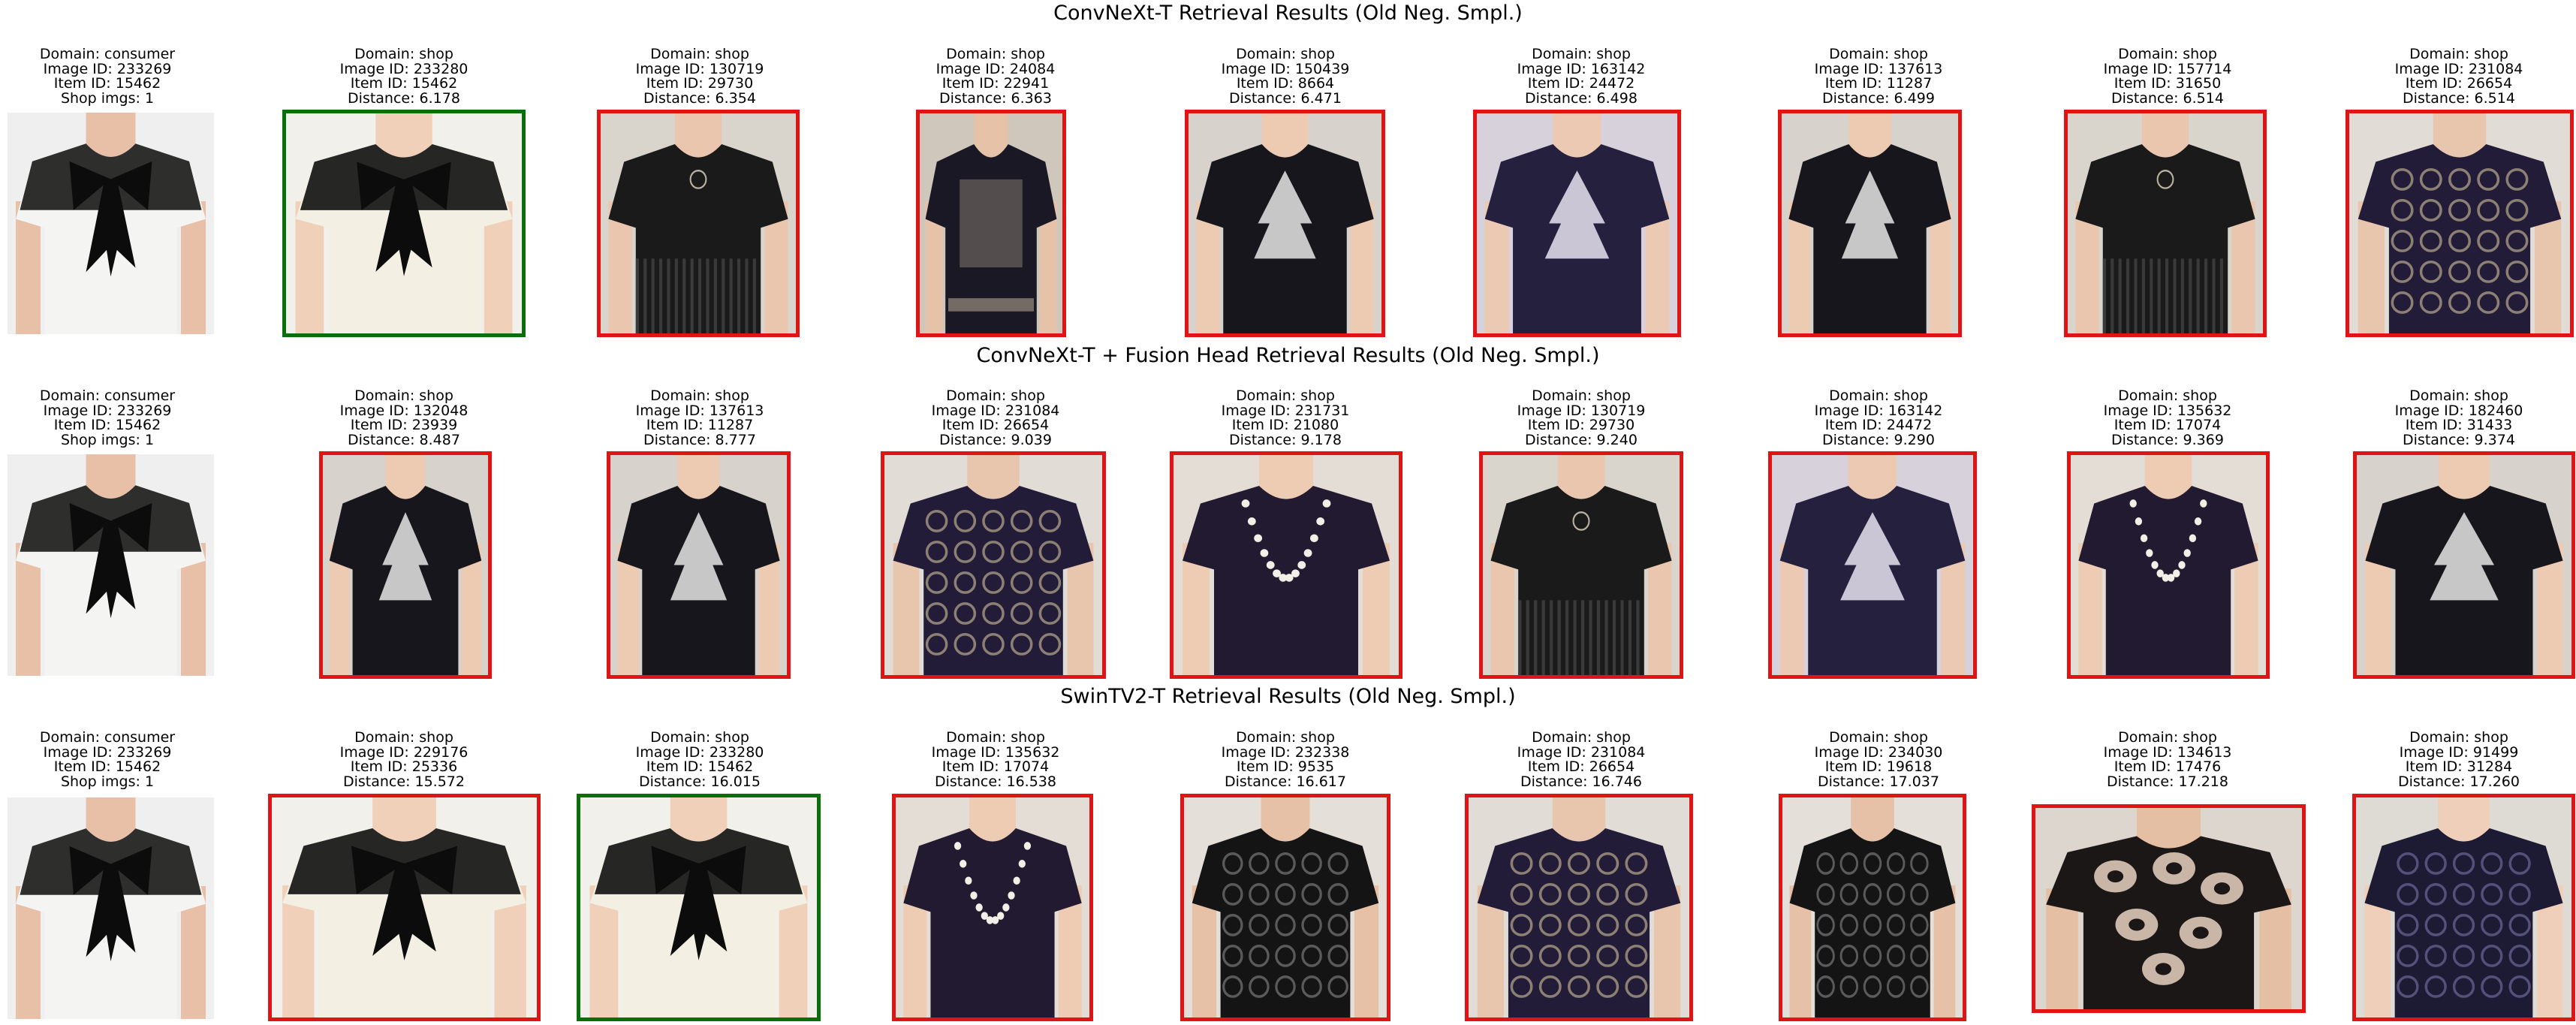  Describe the element at coordinates (1285, 781) in the screenshot. I see `caption-line: Distance: 16.617` at that location.